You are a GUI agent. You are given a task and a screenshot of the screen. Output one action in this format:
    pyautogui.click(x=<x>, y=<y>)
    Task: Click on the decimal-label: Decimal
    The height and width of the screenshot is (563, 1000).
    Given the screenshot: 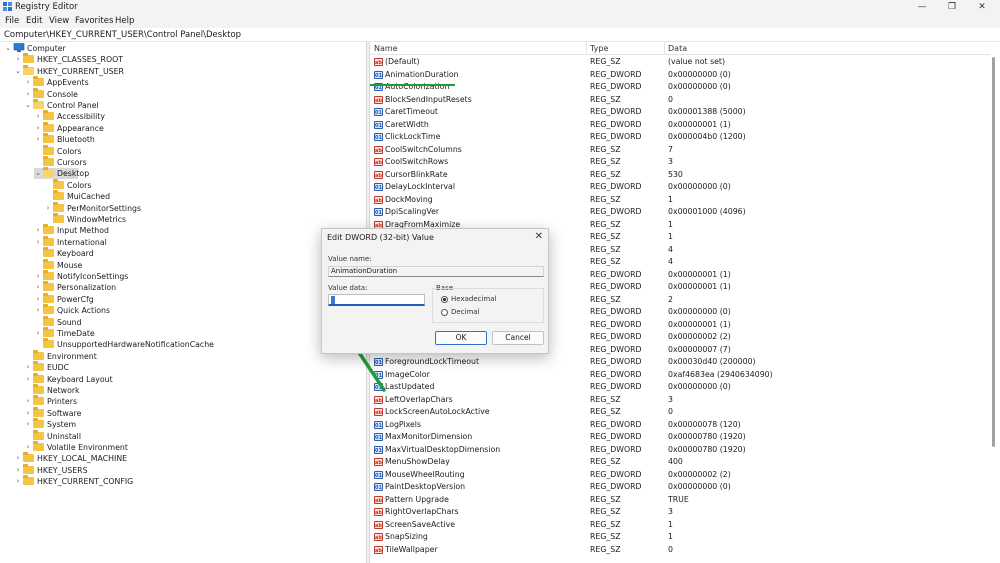 What is the action you would take?
    pyautogui.click(x=465, y=312)
    